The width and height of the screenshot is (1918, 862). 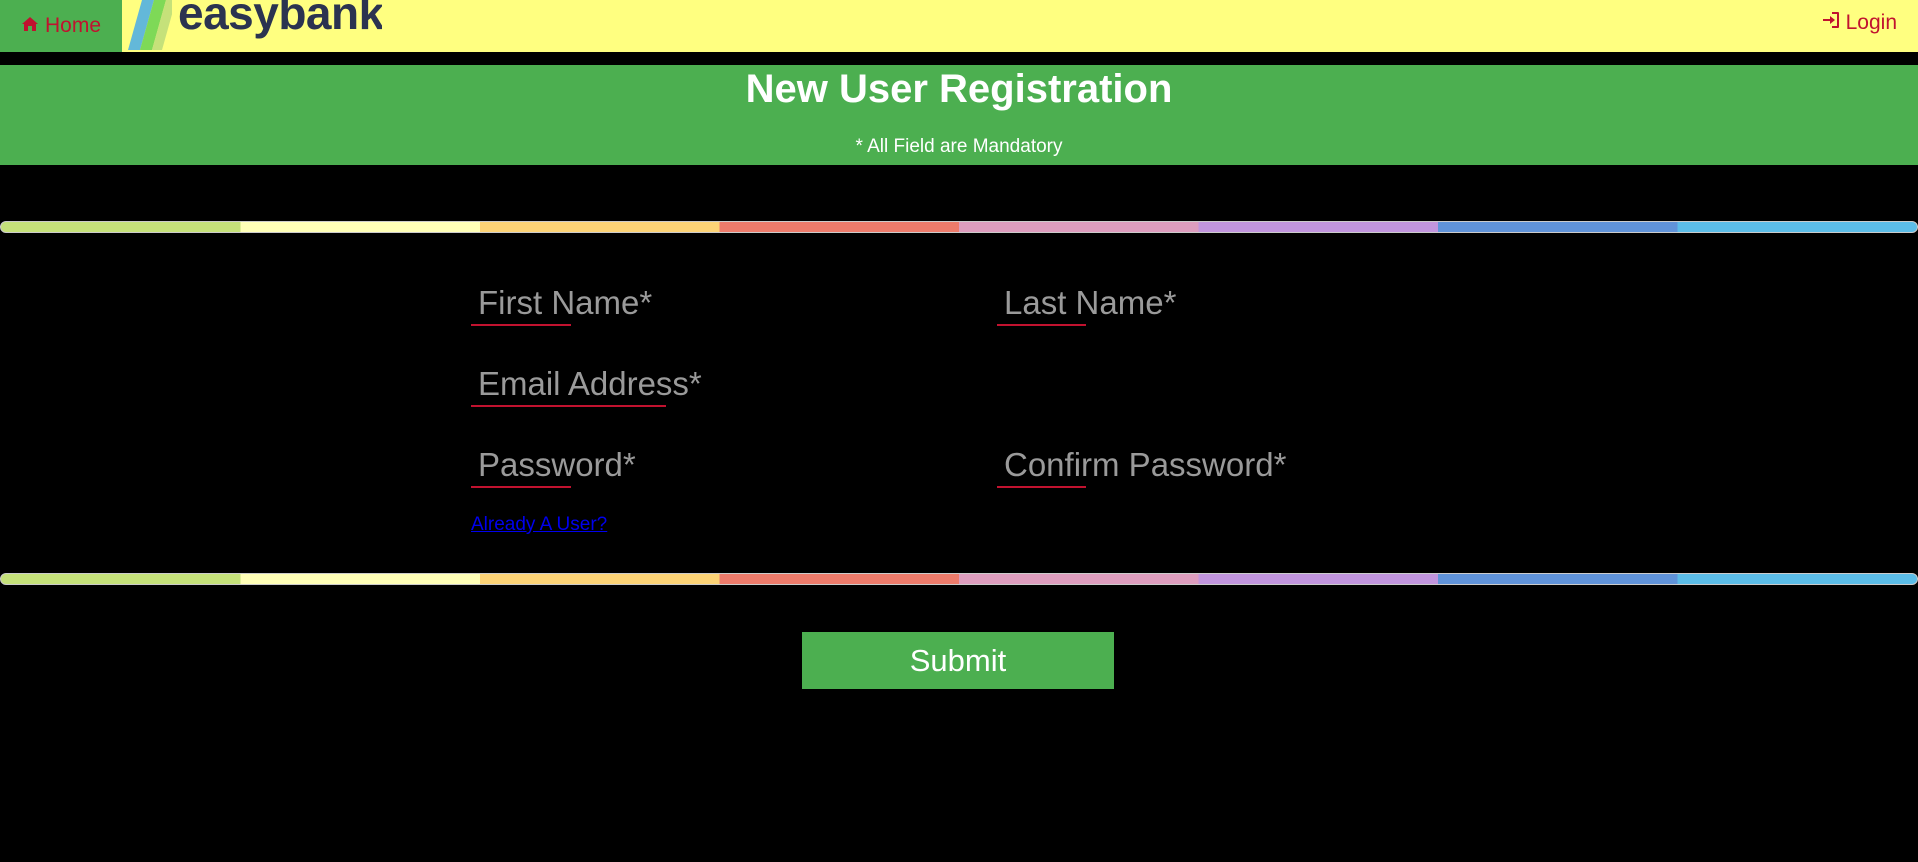 What do you see at coordinates (30, 26) in the screenshot?
I see `home-icon` at bounding box center [30, 26].